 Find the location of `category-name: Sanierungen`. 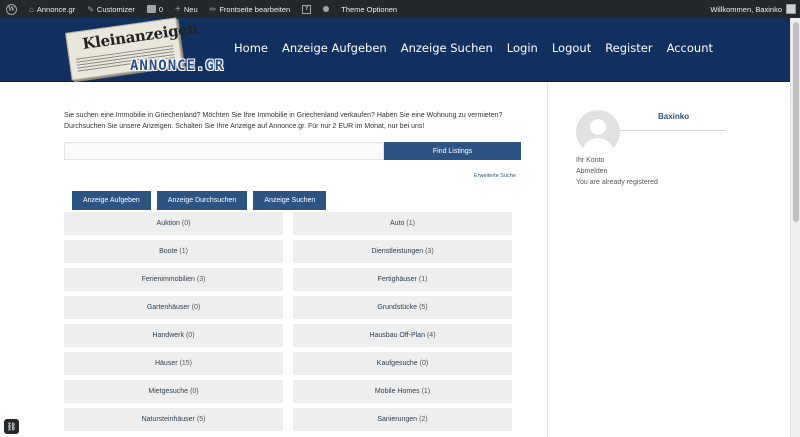

category-name: Sanierungen is located at coordinates (397, 419).